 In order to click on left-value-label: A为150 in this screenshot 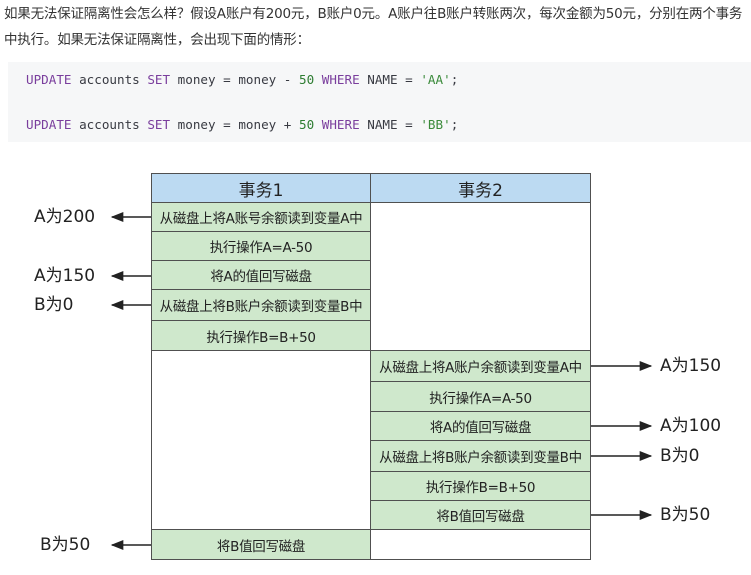, I will do `click(65, 276)`.